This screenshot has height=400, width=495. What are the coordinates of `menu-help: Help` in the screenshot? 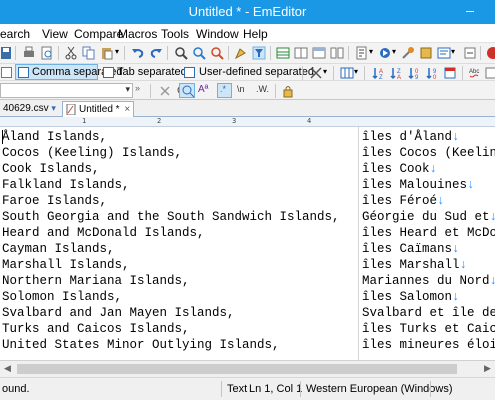 It's located at (255, 34).